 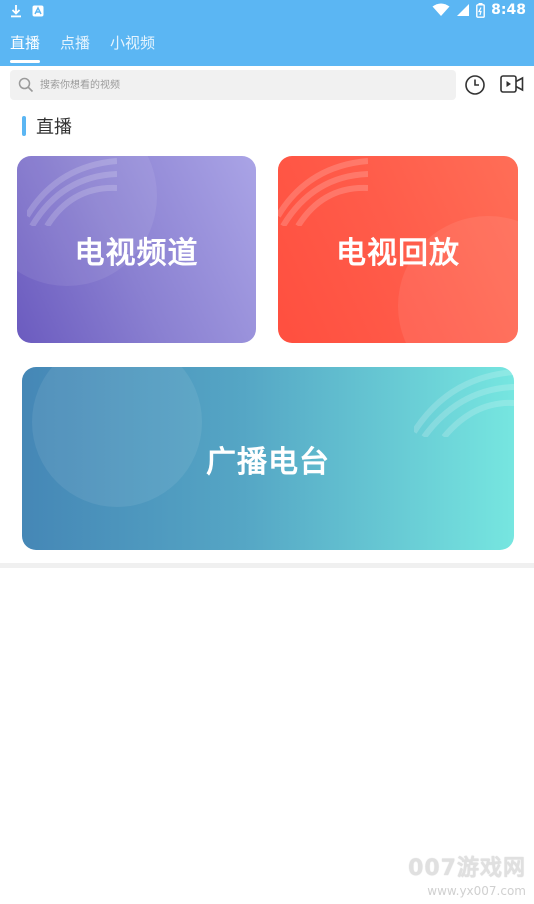 I want to click on battery-icon, so click(x=481, y=10).